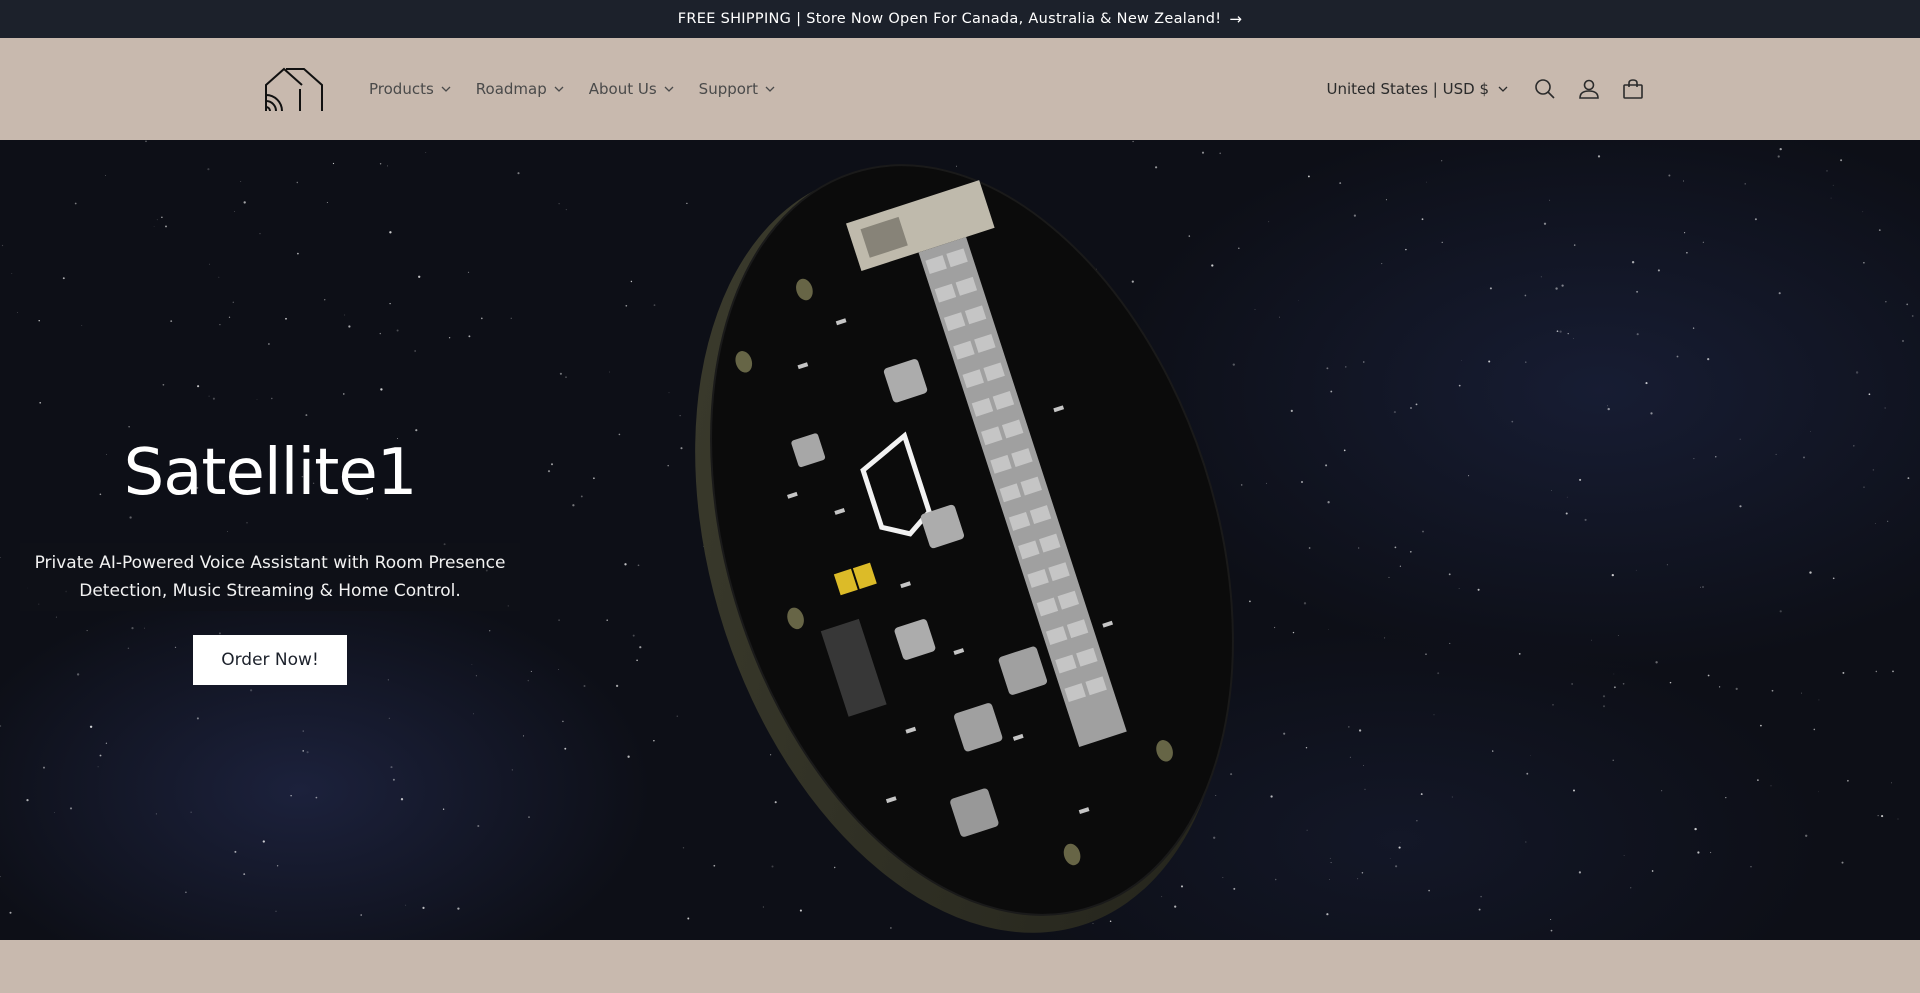 The image size is (1920, 993). I want to click on nav-label: Support, so click(728, 89).